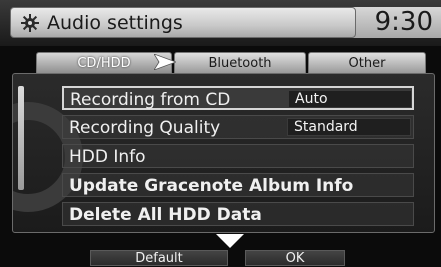 The width and height of the screenshot is (441, 267). I want to click on default-button-label: Default, so click(159, 258).